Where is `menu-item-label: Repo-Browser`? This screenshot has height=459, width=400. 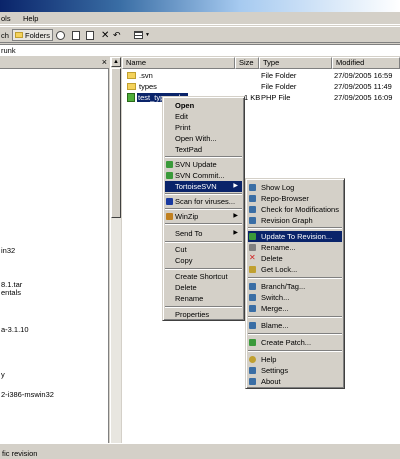
menu-item-label: Repo-Browser is located at coordinates (285, 198).